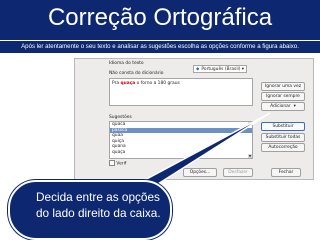 The width and height of the screenshot is (320, 240). I want to click on callout-text-line1: Decida entre as opções, so click(98, 197).